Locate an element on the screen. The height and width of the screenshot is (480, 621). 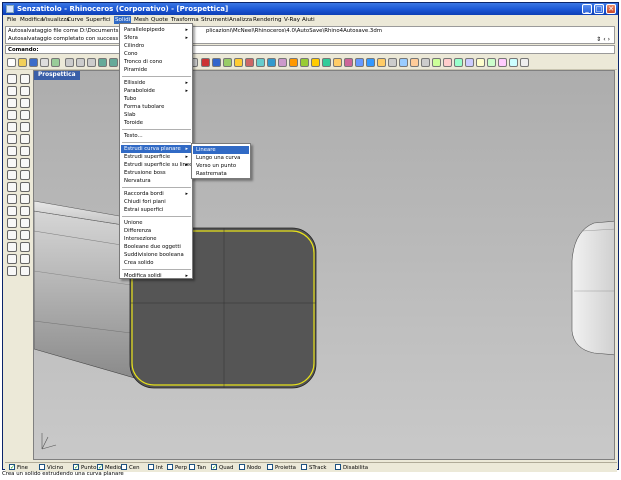
surface-plane-icon is located at coordinates (25, 139).